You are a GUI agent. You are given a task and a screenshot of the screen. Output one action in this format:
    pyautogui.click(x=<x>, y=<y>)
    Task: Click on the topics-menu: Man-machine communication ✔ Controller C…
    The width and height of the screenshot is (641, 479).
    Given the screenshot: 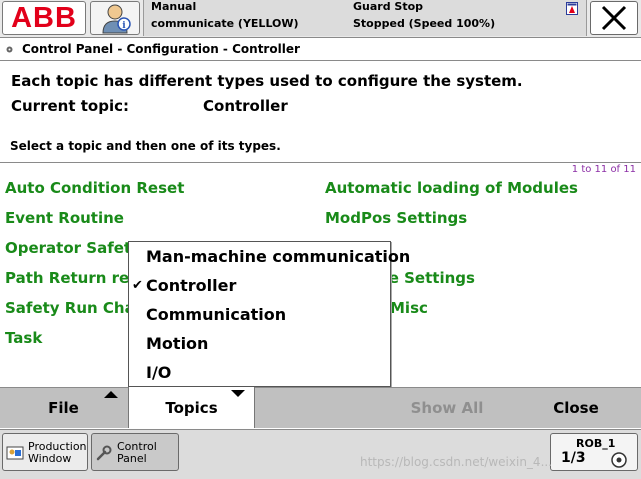 What is the action you would take?
    pyautogui.click(x=269, y=314)
    